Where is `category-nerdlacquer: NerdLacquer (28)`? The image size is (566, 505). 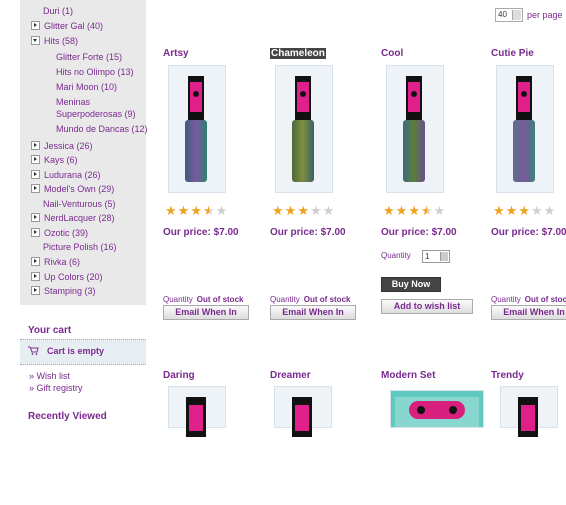
category-nerdlacquer: NerdLacquer (28) is located at coordinates (73, 218).